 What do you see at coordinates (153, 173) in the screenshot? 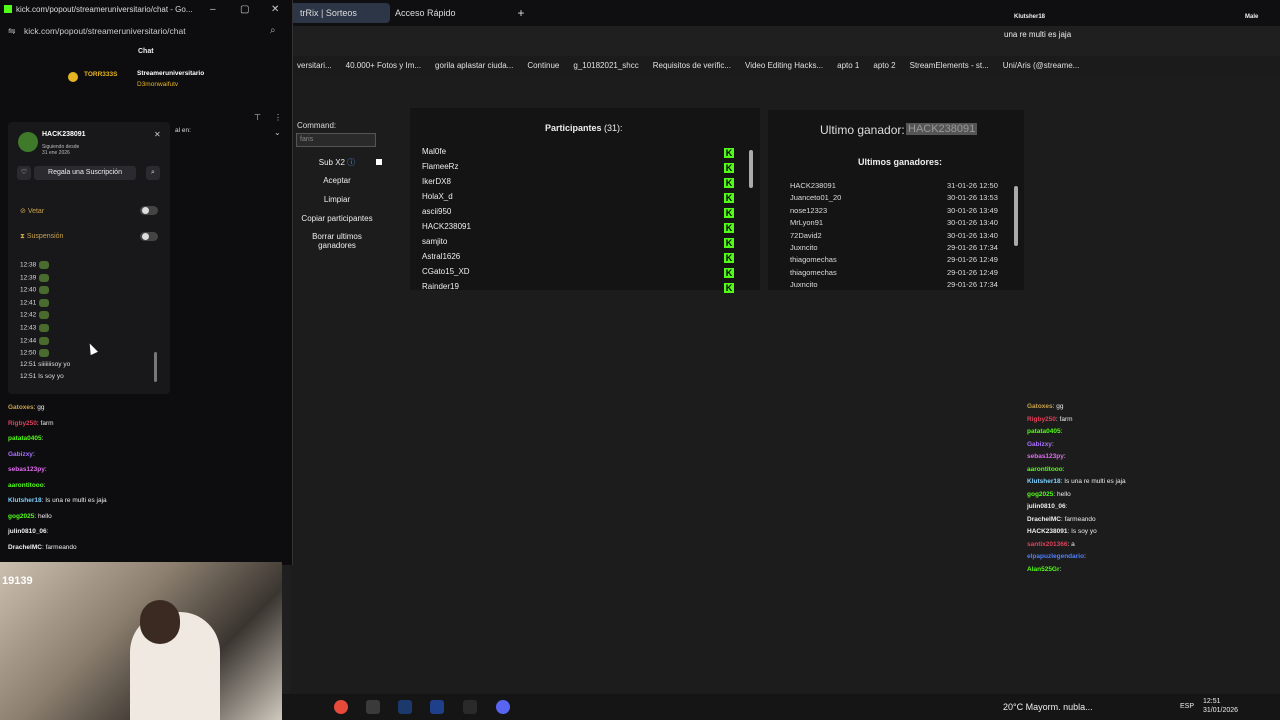
I see `more-options-button: ⌕` at bounding box center [153, 173].